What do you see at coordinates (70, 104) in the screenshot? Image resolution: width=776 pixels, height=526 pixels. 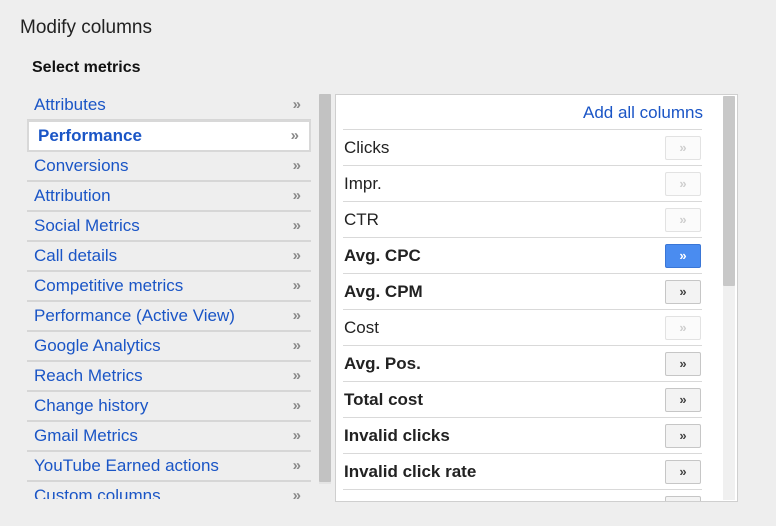 I see `category-label: Attributes` at bounding box center [70, 104].